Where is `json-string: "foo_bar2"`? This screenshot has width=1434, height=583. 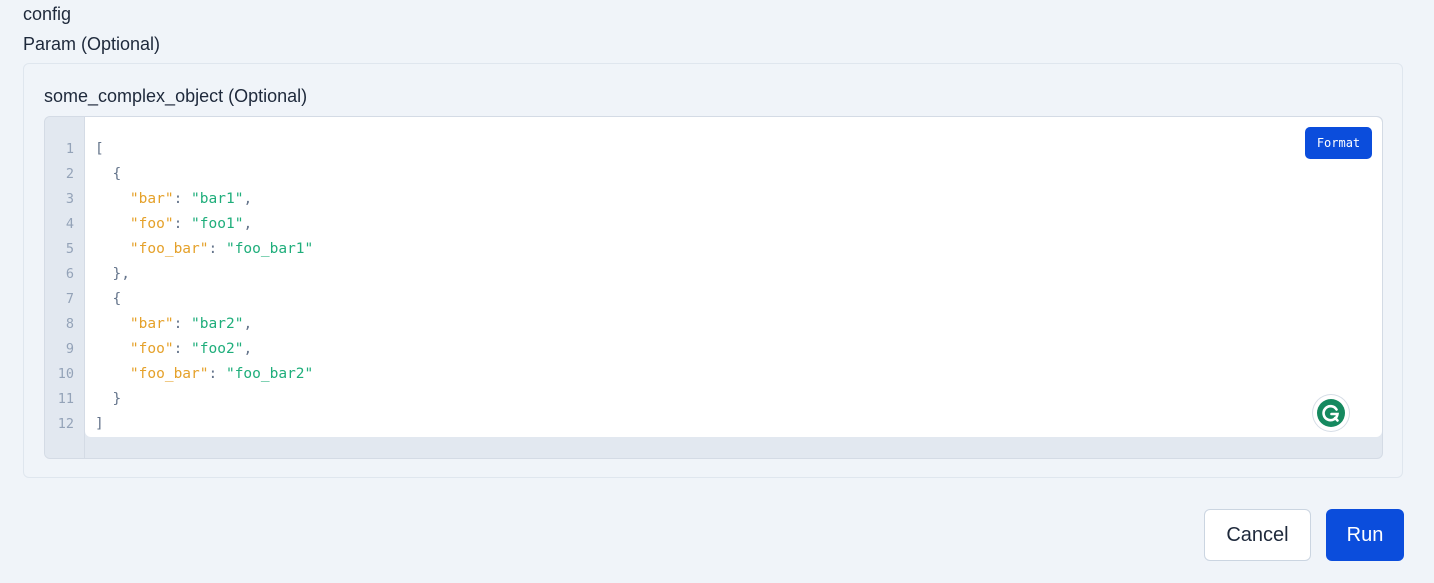
json-string: "foo_bar2" is located at coordinates (269, 374).